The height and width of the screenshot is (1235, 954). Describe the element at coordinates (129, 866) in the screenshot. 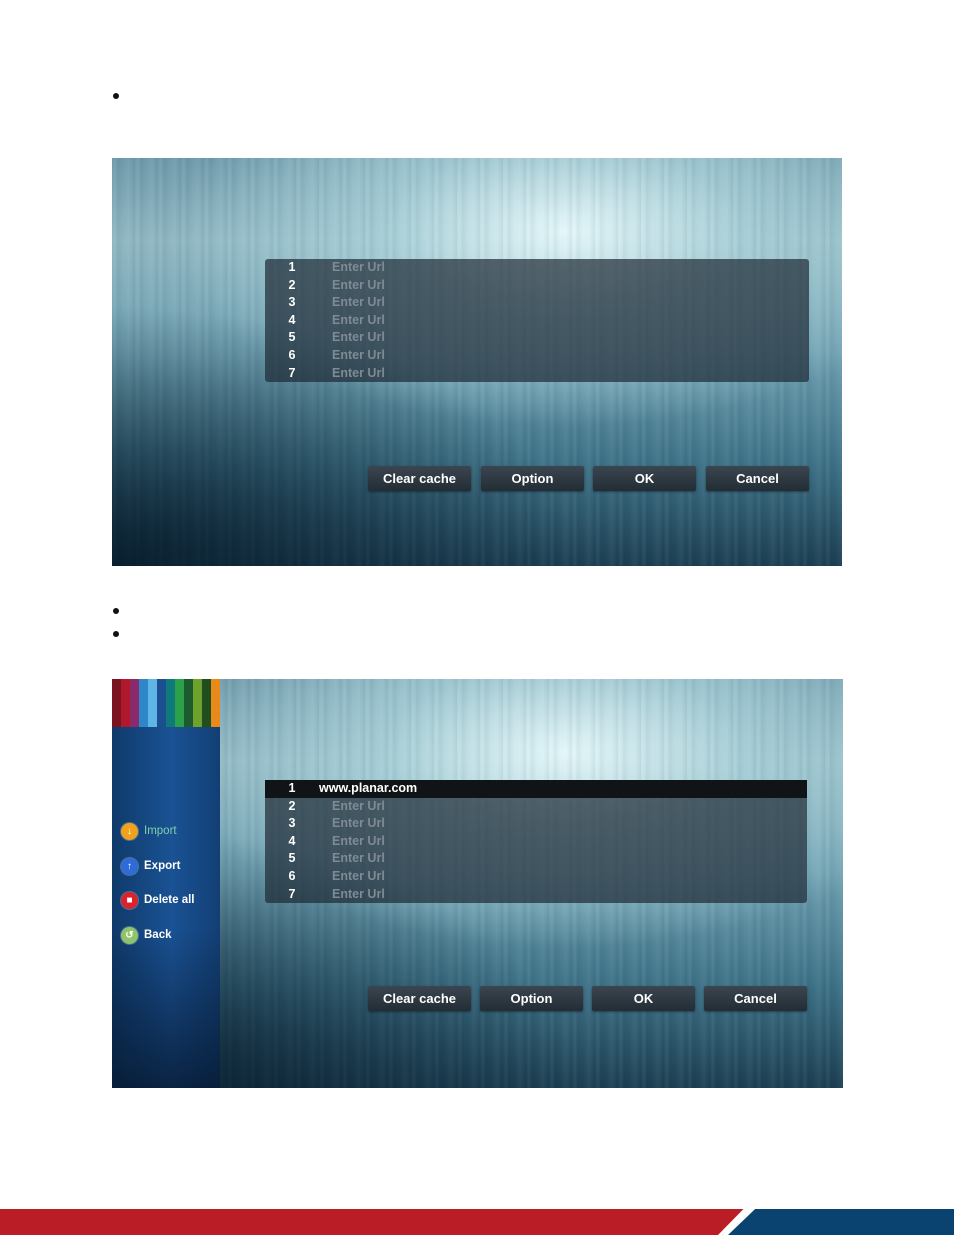

I see `upload-icon: ↑` at that location.